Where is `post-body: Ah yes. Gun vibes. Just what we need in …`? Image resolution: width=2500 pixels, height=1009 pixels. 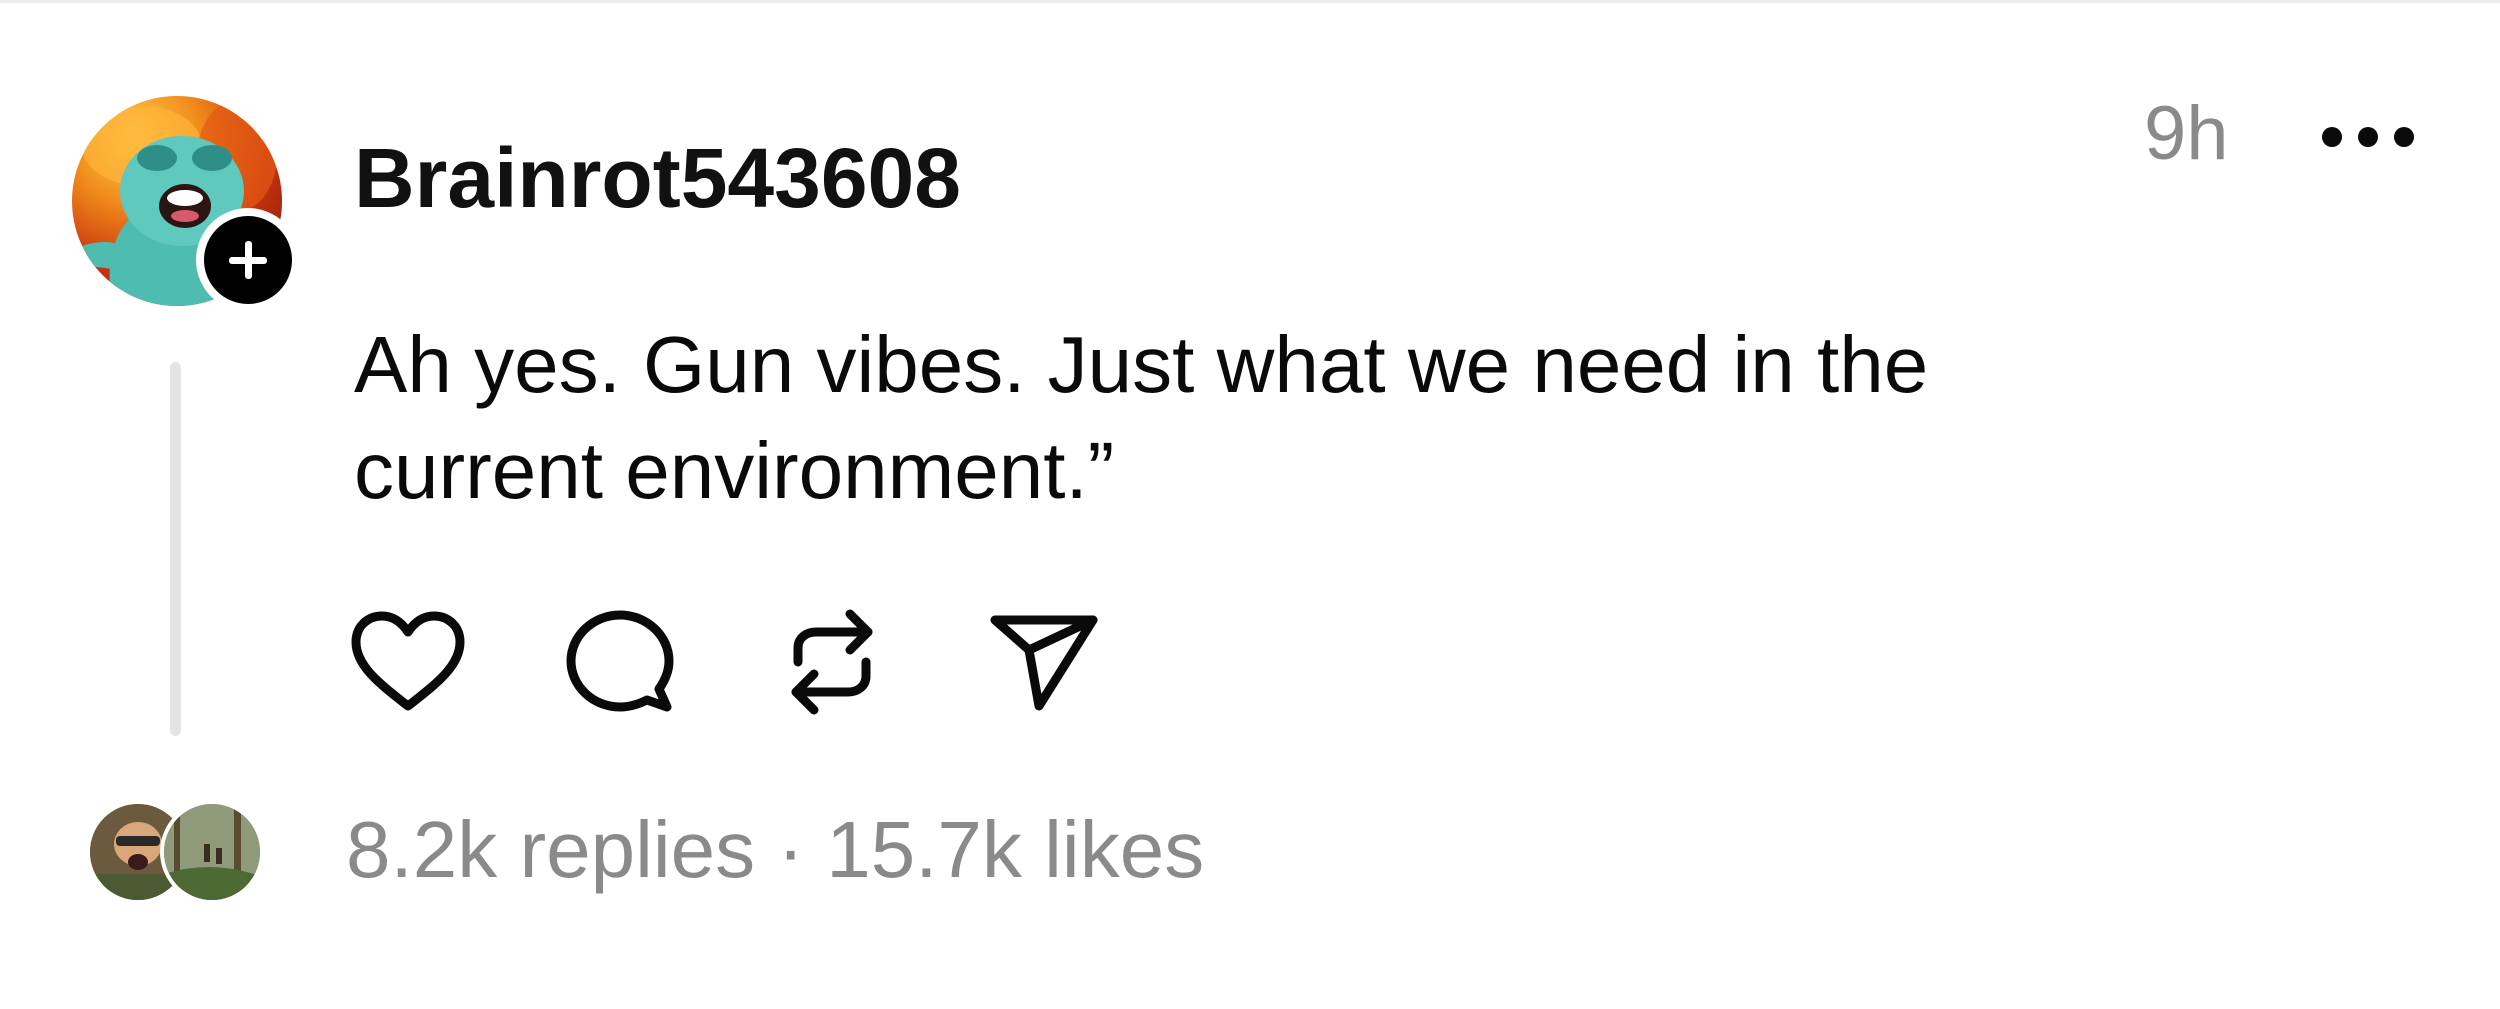
post-body: Ah yes. Gun vibes. Just what we need in … is located at coordinates (1141, 417).